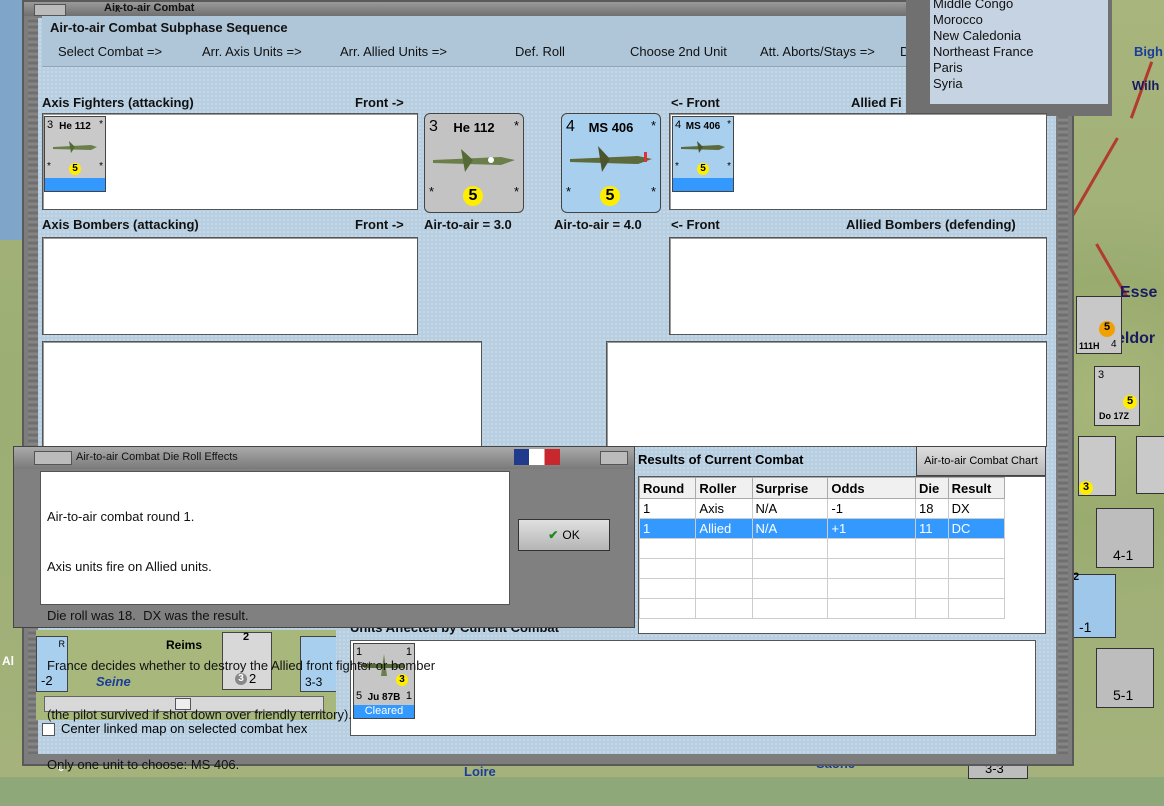 This screenshot has width=1164, height=806. What do you see at coordinates (537, 457) in the screenshot?
I see `france-flag-icon` at bounding box center [537, 457].